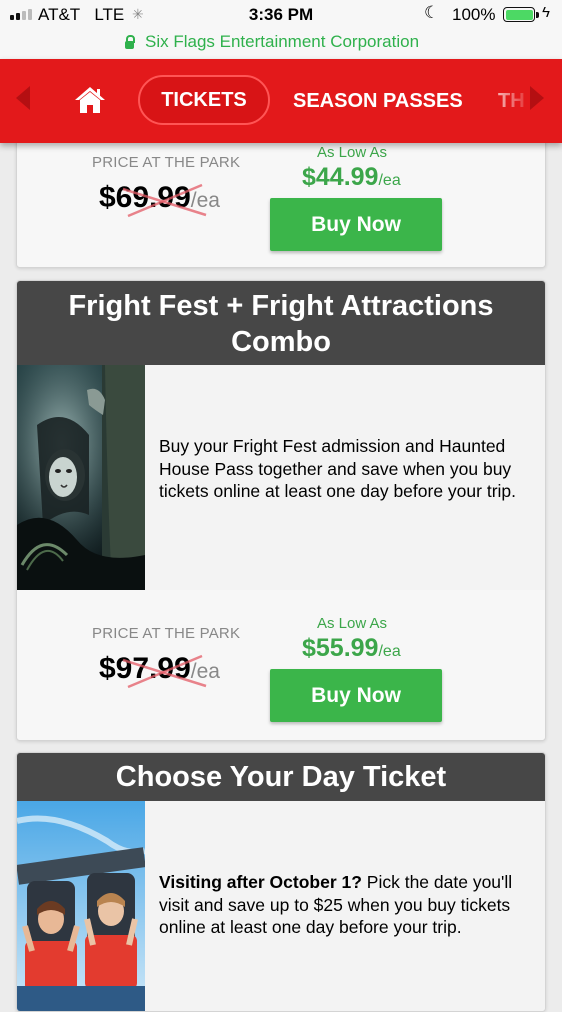 The height and width of the screenshot is (1012, 562). Describe the element at coordinates (474, 14) in the screenshot. I see `battery-percent: 100%` at that location.